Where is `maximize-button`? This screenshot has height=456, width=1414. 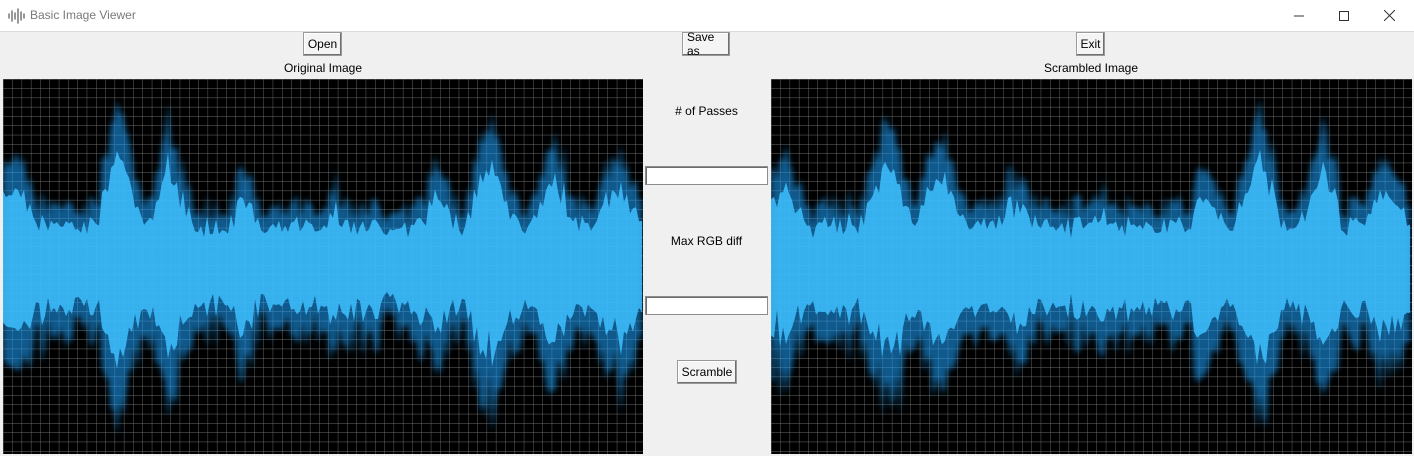 maximize-button is located at coordinates (1344, 15).